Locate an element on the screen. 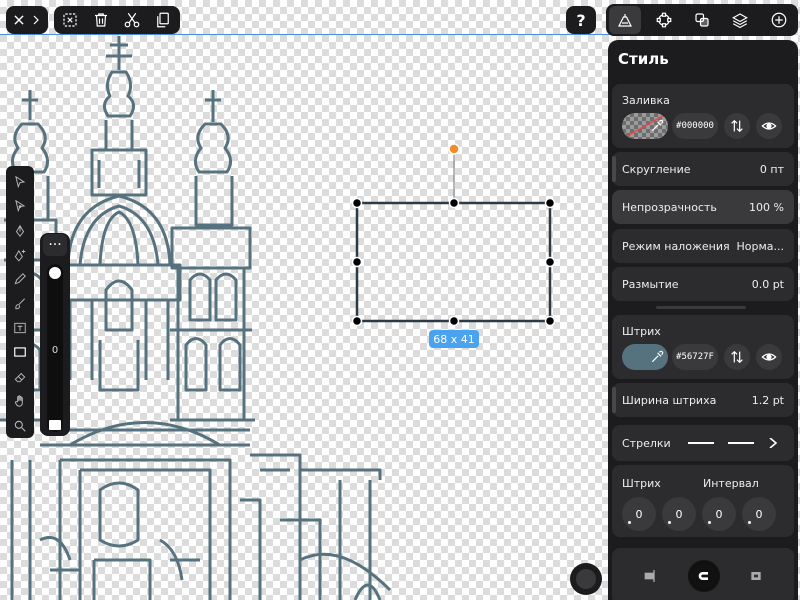 The height and width of the screenshot is (600, 800). stroke-swap-button is located at coordinates (737, 357).